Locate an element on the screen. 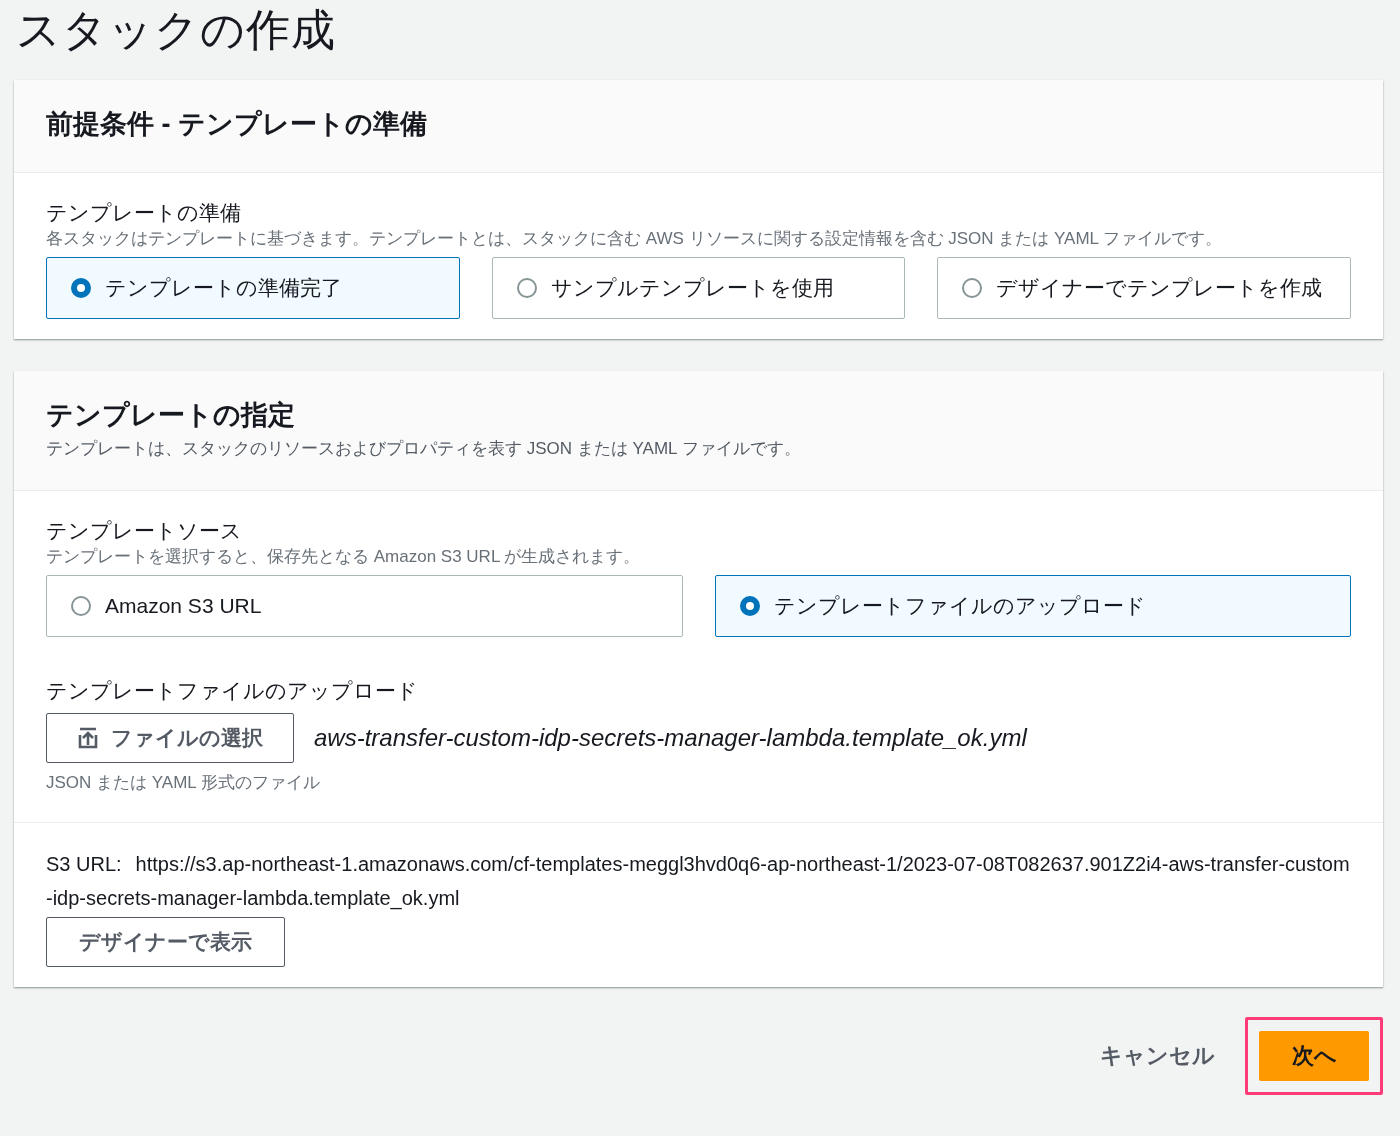 This screenshot has height=1136, width=1400. radio-option: デザイナーでテンプレートを作成 is located at coordinates (1144, 288).